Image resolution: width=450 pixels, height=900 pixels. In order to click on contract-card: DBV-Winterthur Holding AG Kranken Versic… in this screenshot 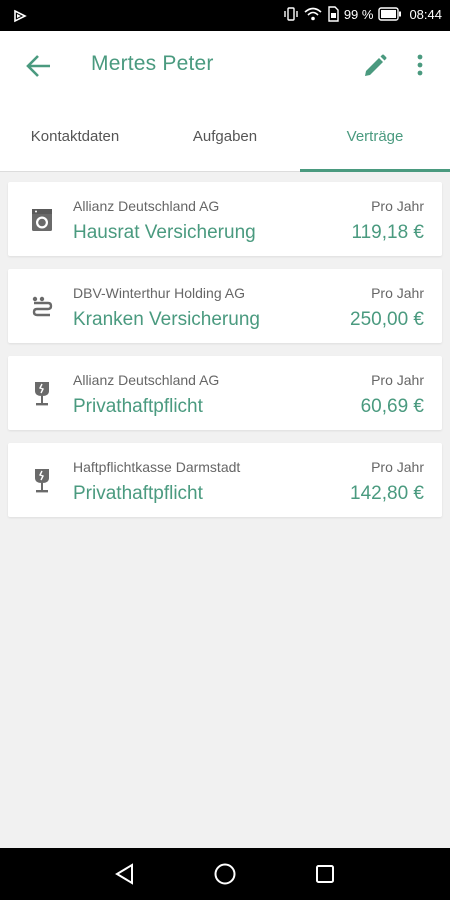, I will do `click(225, 306)`.